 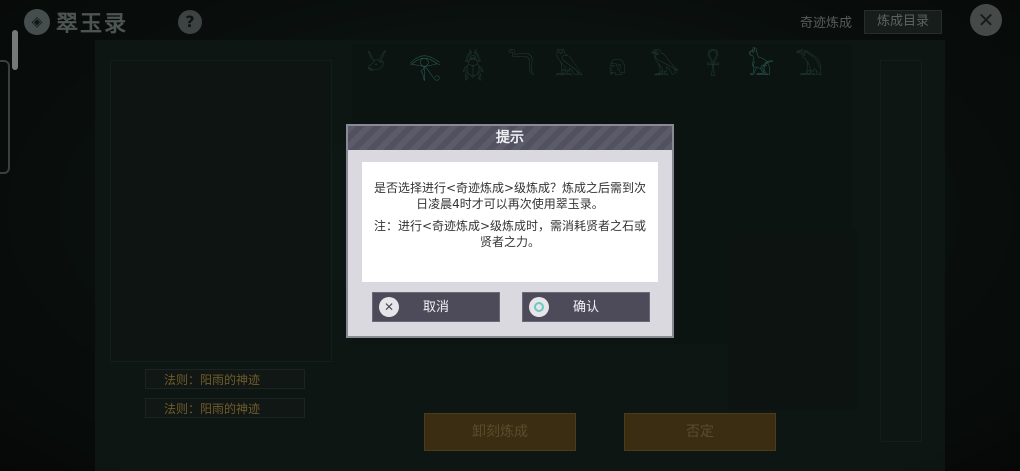 What do you see at coordinates (510, 138) in the screenshot?
I see `dialog-title: 提示` at bounding box center [510, 138].